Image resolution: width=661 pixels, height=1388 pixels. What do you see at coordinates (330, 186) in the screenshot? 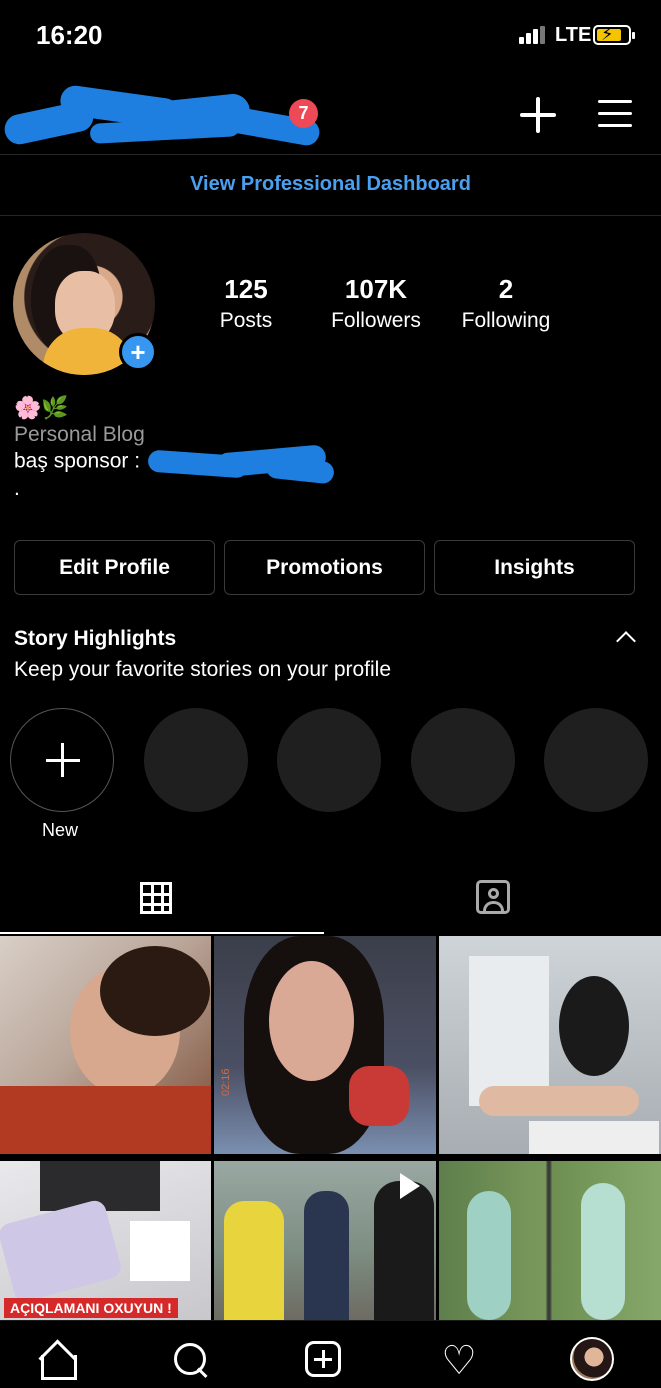
I see `professional-dashboard-link: View Professional Dashboard` at bounding box center [330, 186].